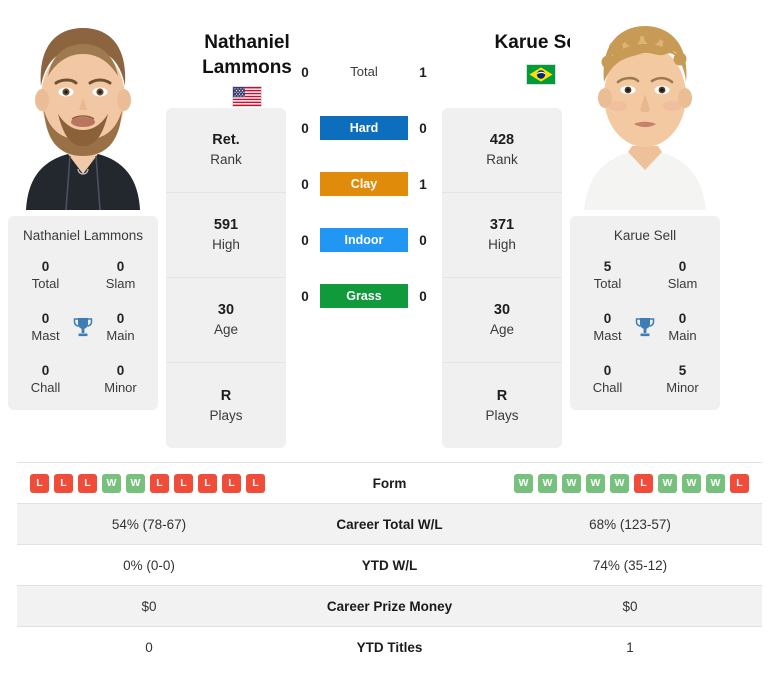 This screenshot has width=779, height=699. I want to click on rank-value: 428, so click(502, 140).